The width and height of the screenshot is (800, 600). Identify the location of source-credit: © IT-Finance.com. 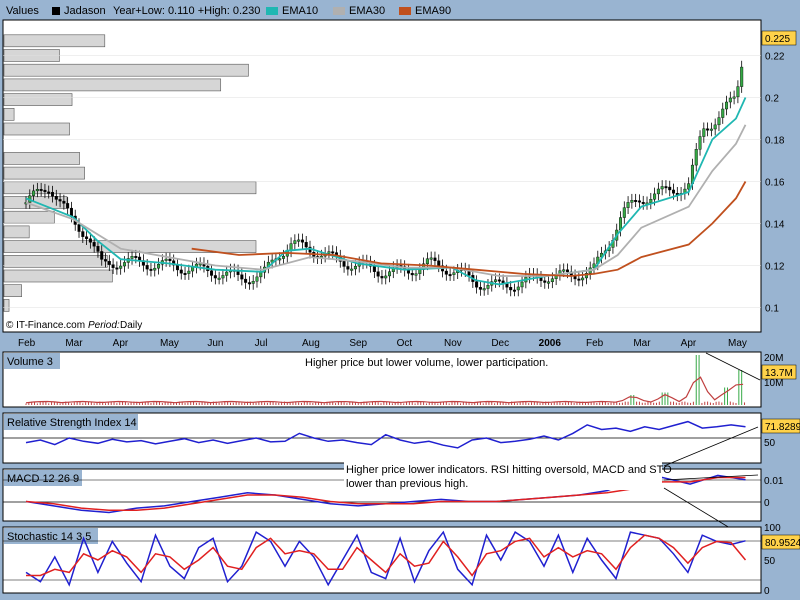
(45, 325).